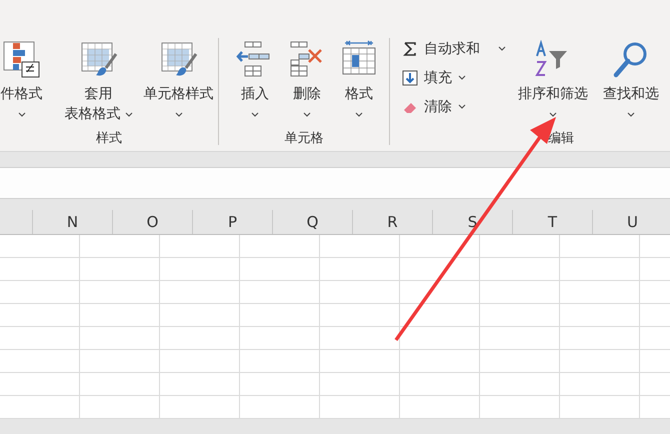 This screenshot has height=434, width=670. What do you see at coordinates (410, 48) in the screenshot?
I see `sigma-icon` at bounding box center [410, 48].